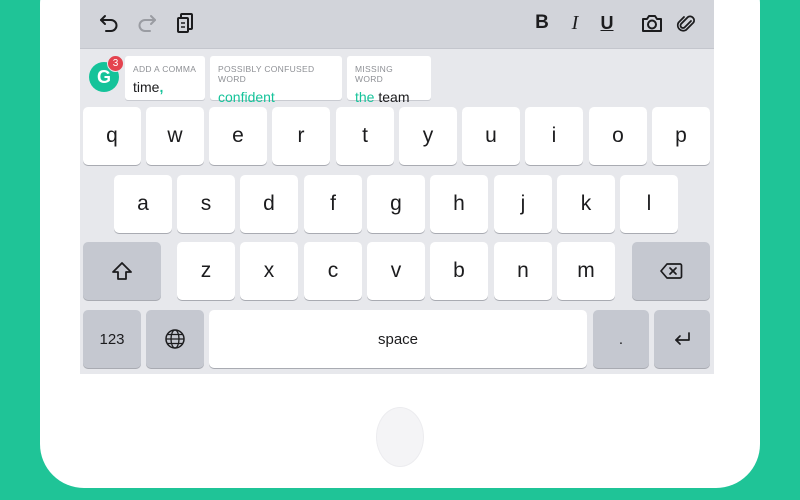 The image size is (800, 500). Describe the element at coordinates (428, 136) in the screenshot. I see `key-y: y` at that location.